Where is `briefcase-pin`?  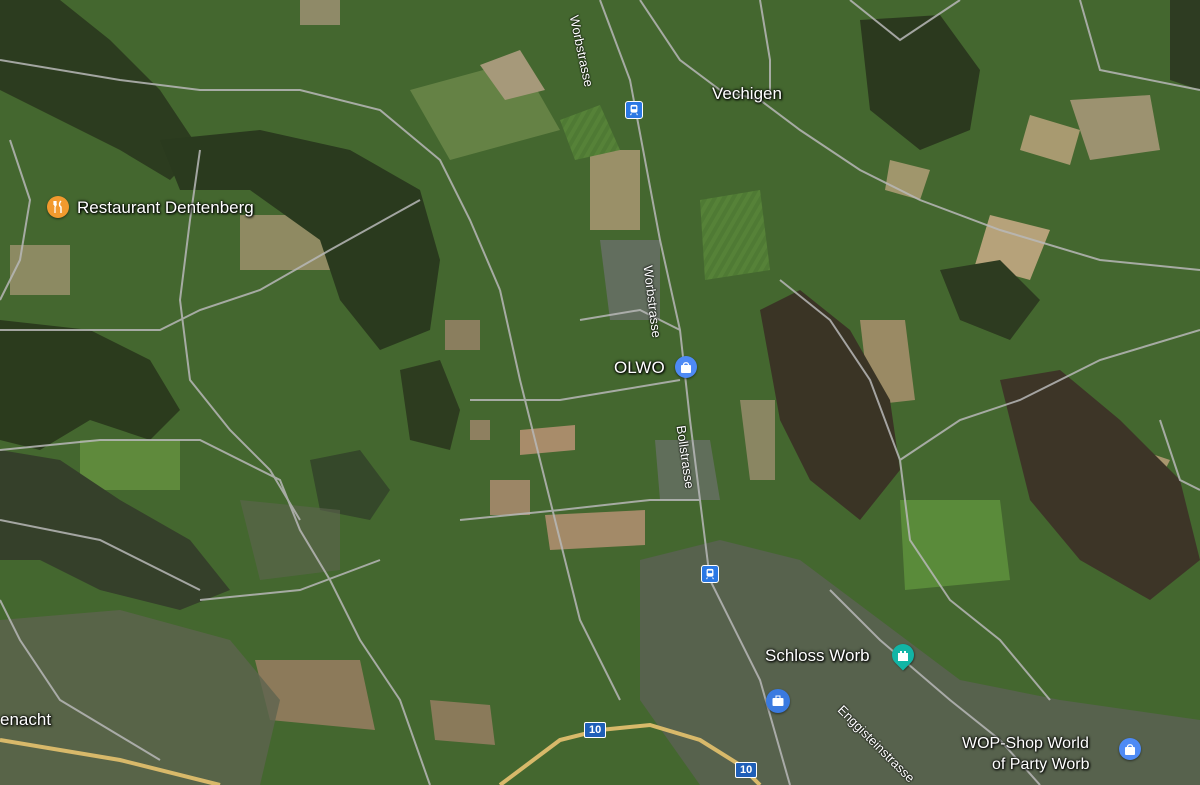
briefcase-pin is located at coordinates (778, 701).